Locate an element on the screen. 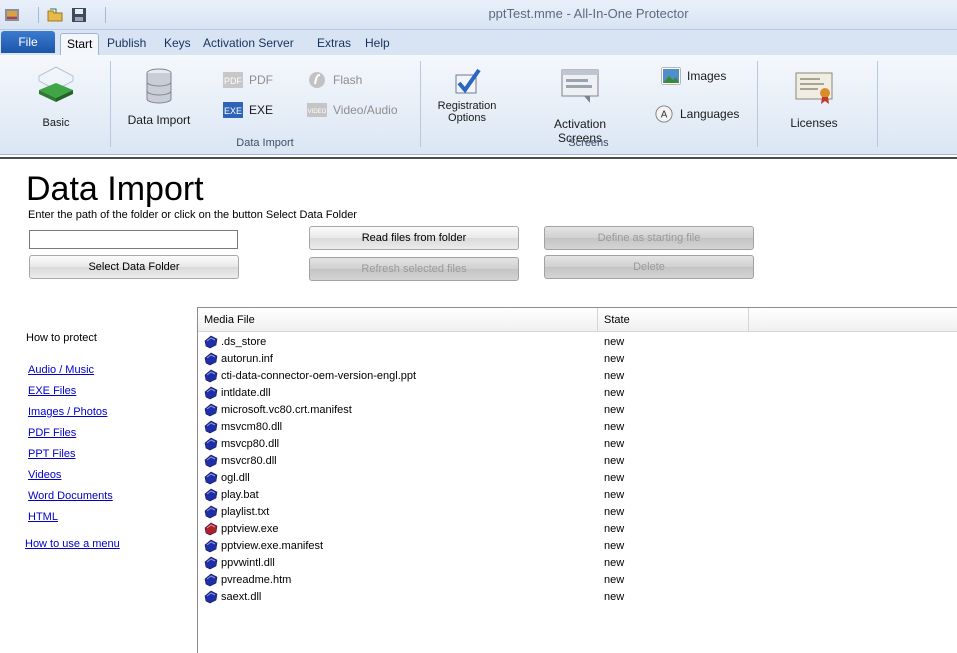 The width and height of the screenshot is (957, 653). table-row: intldate.dll new is located at coordinates (577, 393).